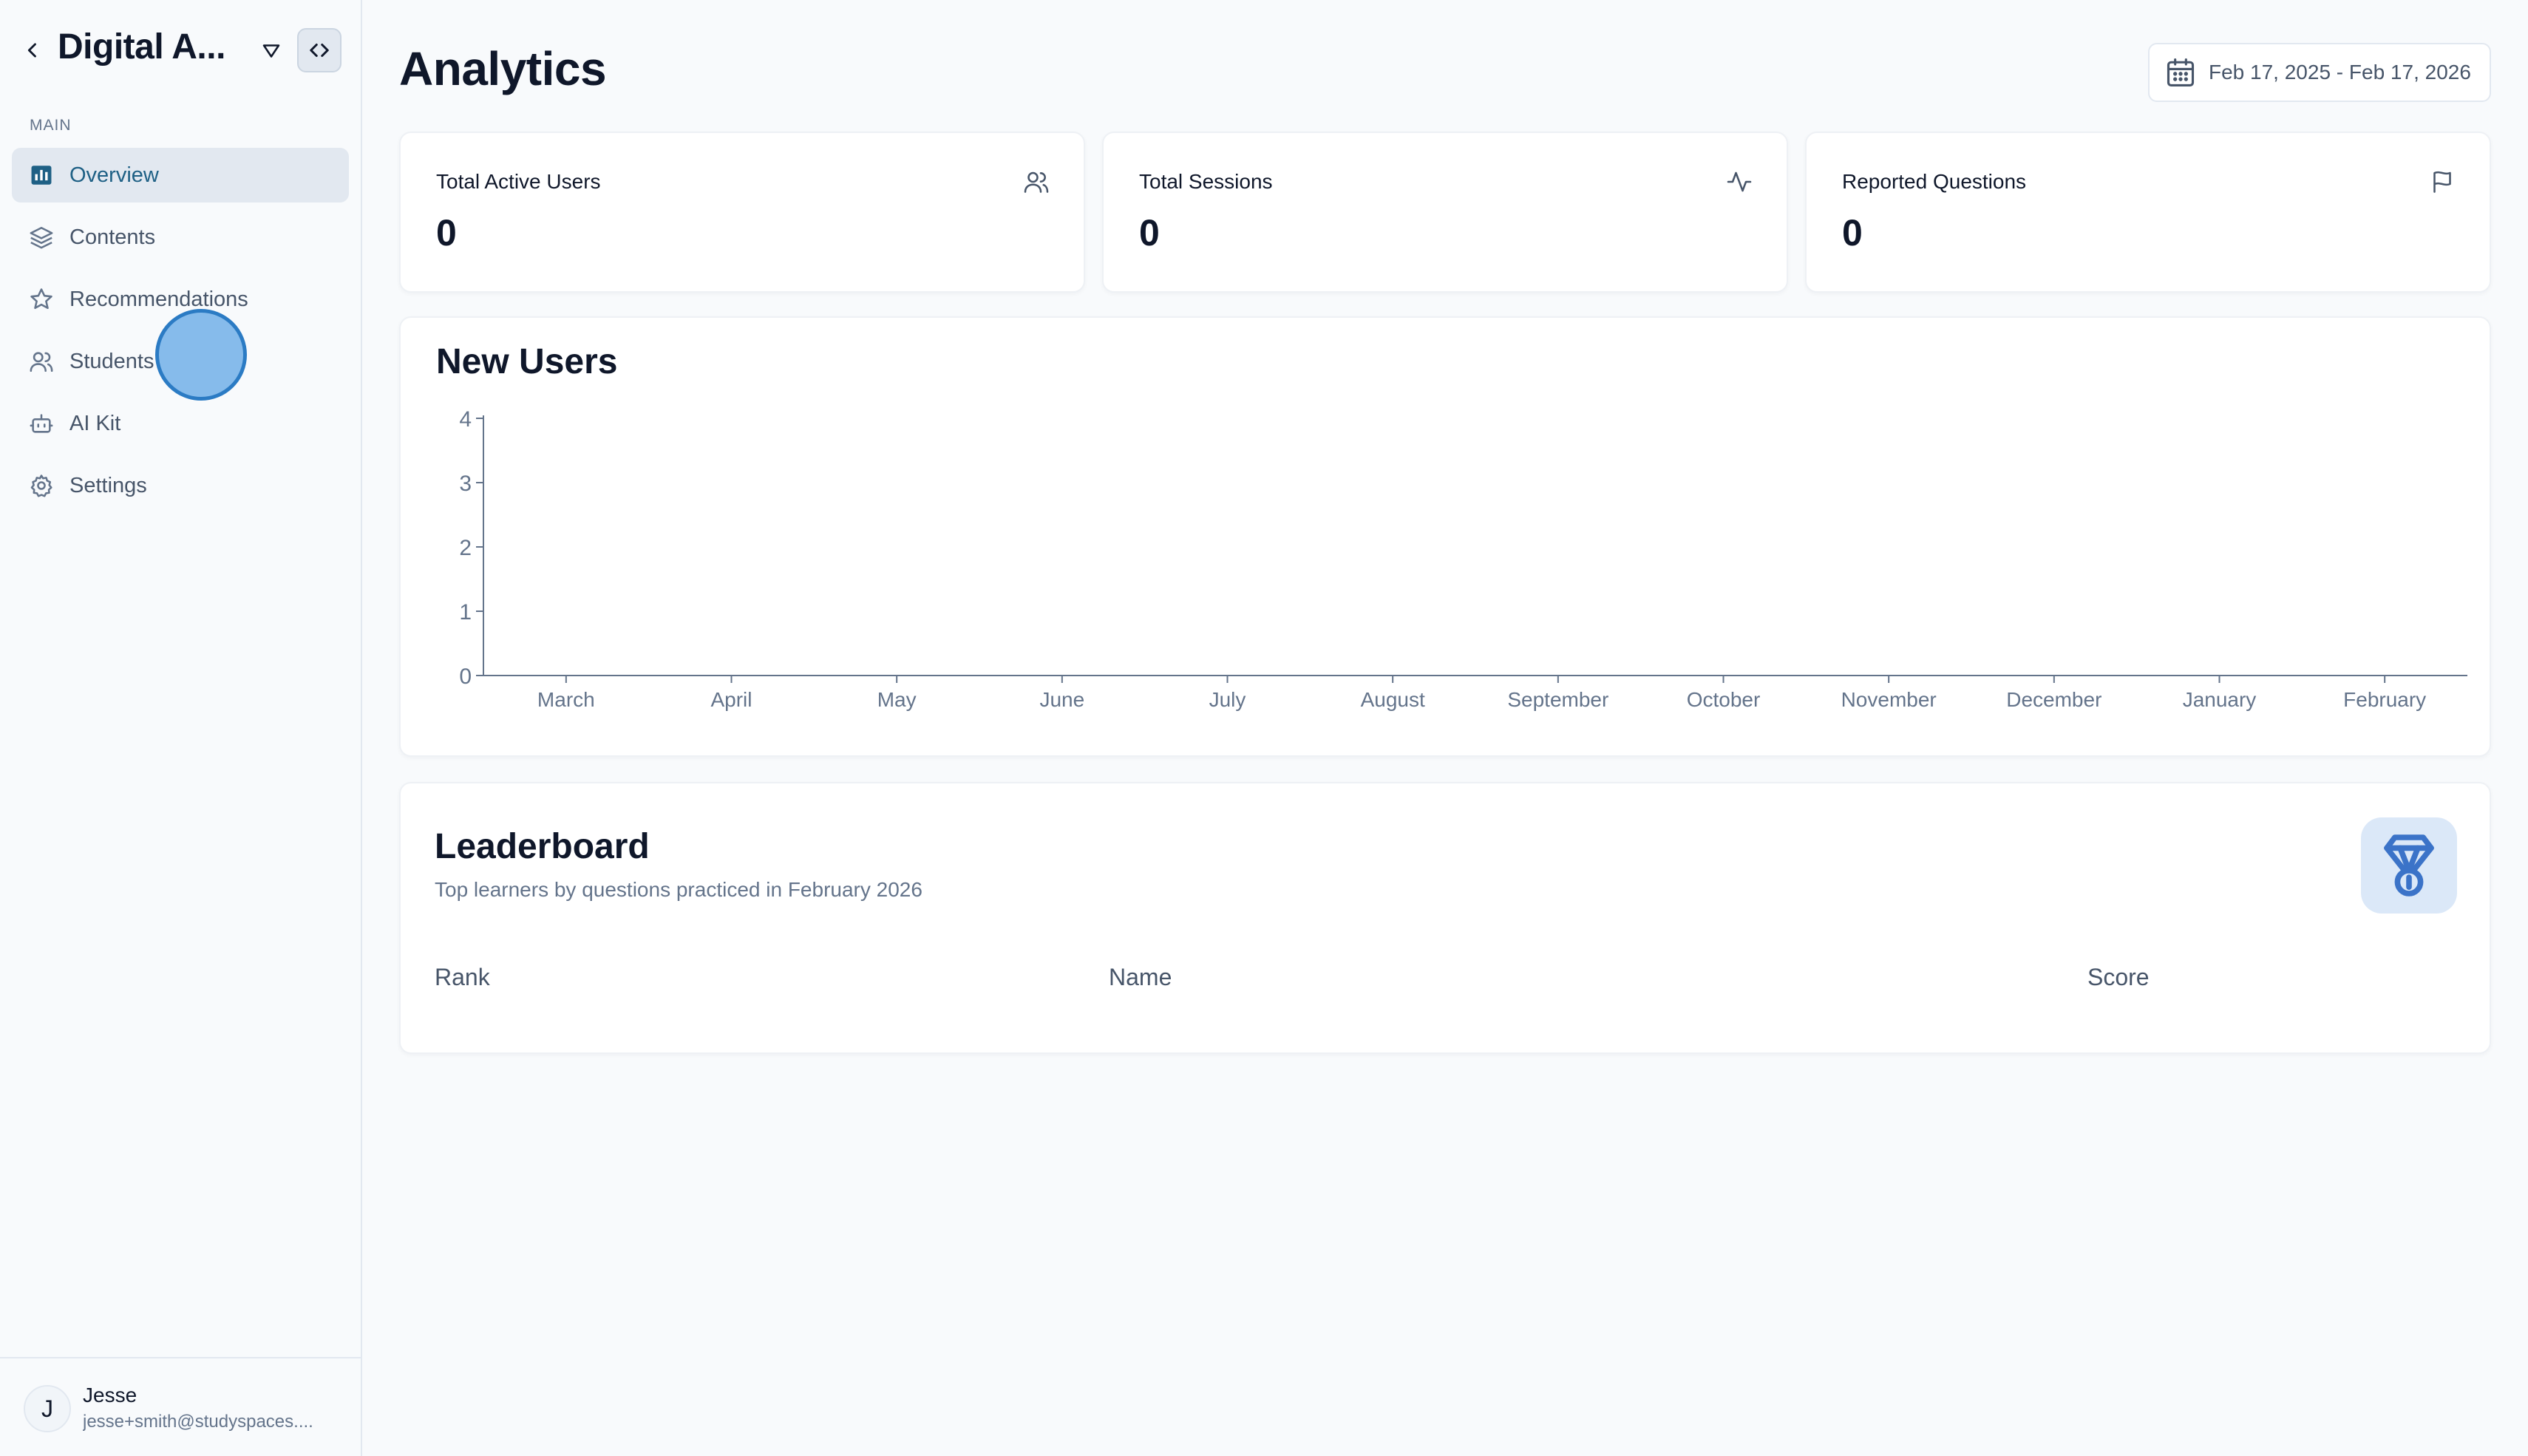  Describe the element at coordinates (2181, 72) in the screenshot. I see `calendar-icon` at that location.